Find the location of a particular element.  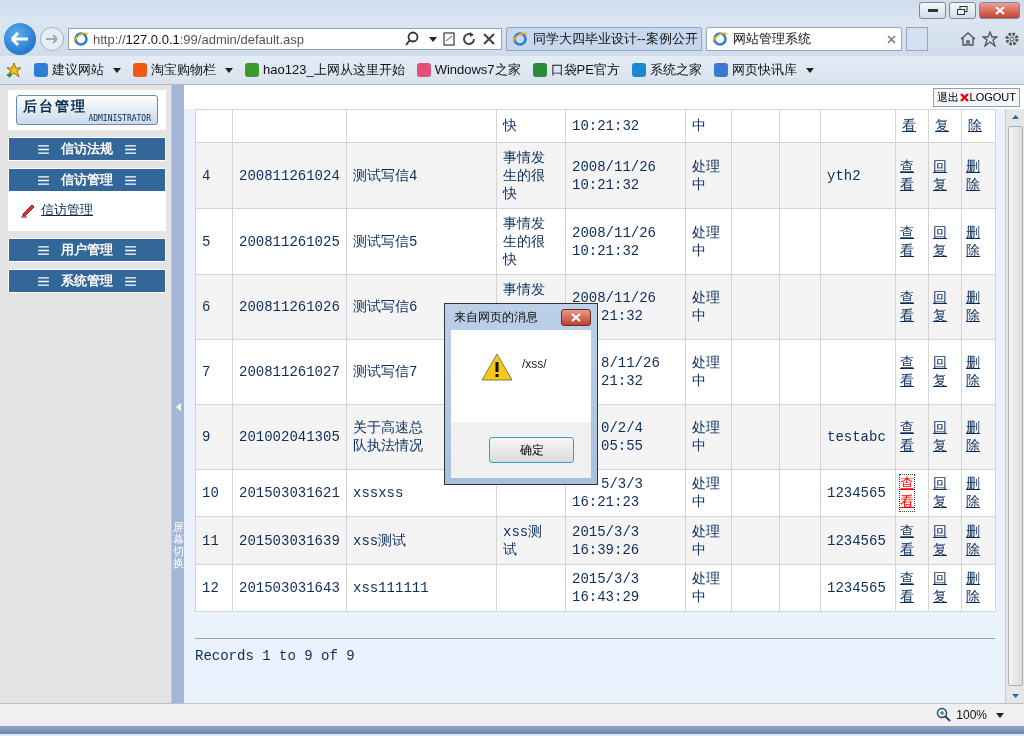

star-icon is located at coordinates (990, 39).